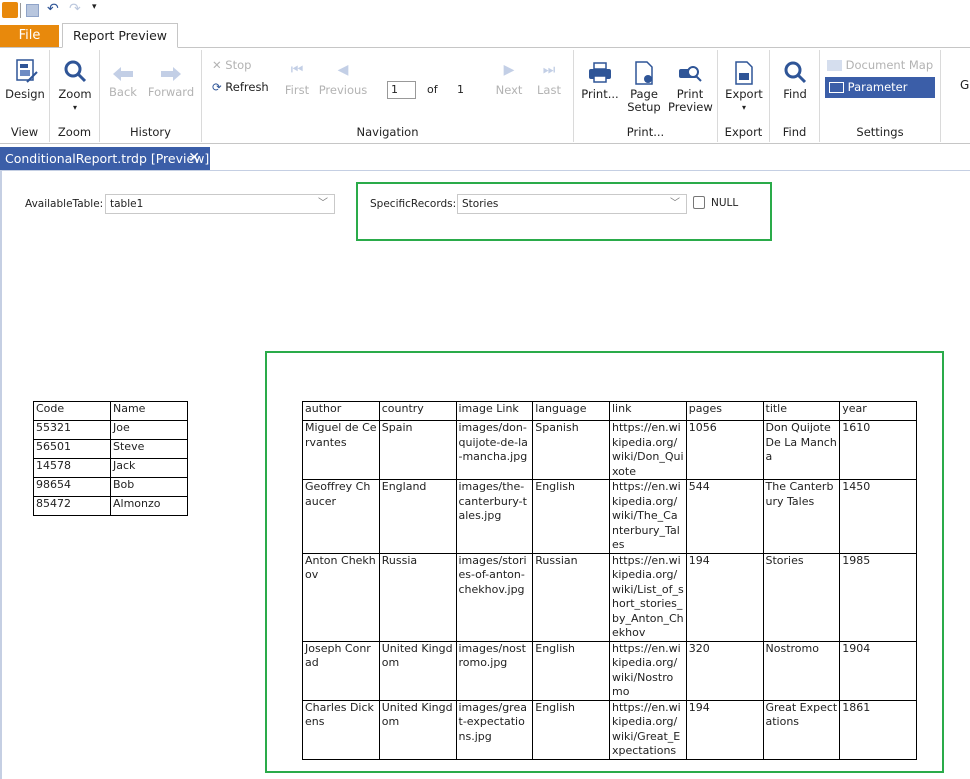 The image size is (970, 779). Describe the element at coordinates (32, 10) in the screenshot. I see `save-icon` at that location.